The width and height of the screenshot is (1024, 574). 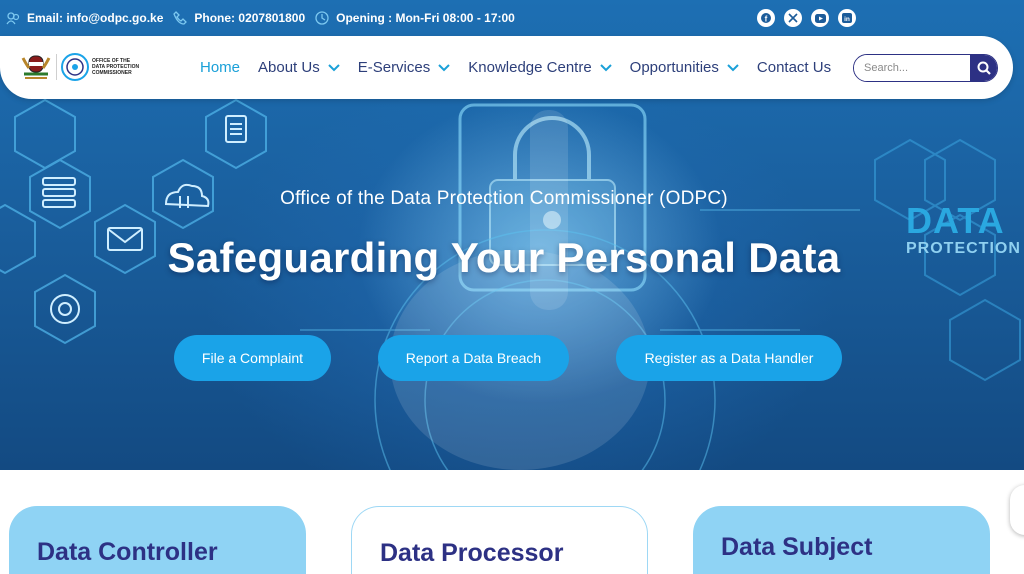 I want to click on social-links: f in, so click(x=811, y=18).